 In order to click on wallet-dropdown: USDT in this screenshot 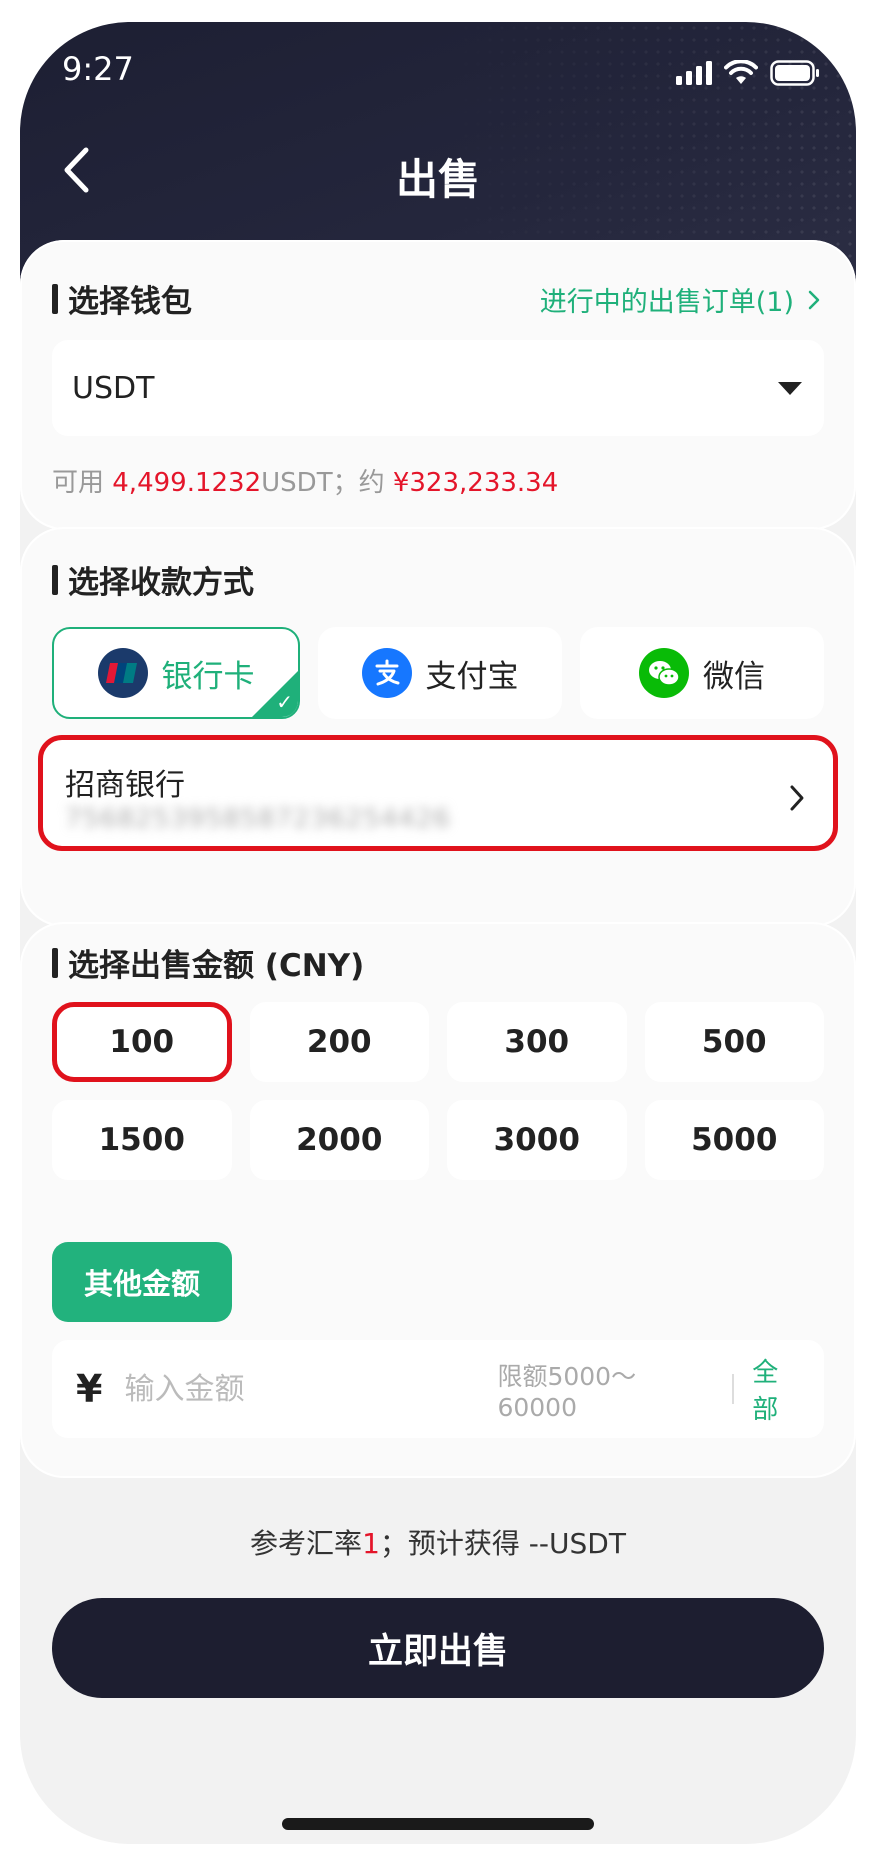, I will do `click(438, 388)`.